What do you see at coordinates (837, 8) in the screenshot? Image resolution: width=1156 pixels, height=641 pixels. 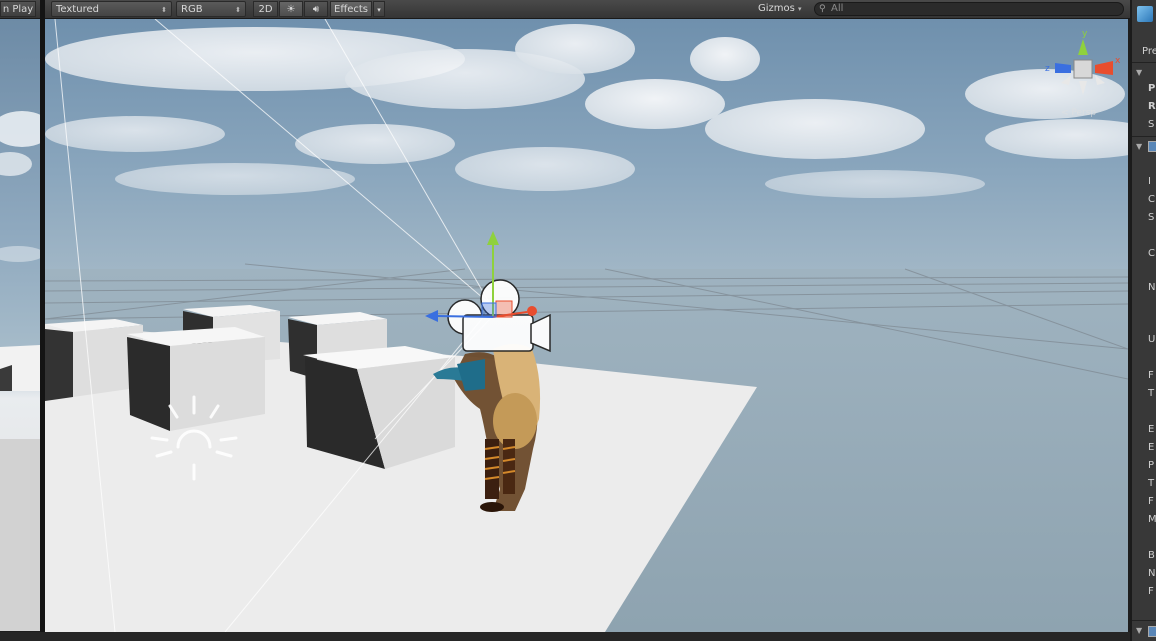 I see `search-placeholder: All` at bounding box center [837, 8].